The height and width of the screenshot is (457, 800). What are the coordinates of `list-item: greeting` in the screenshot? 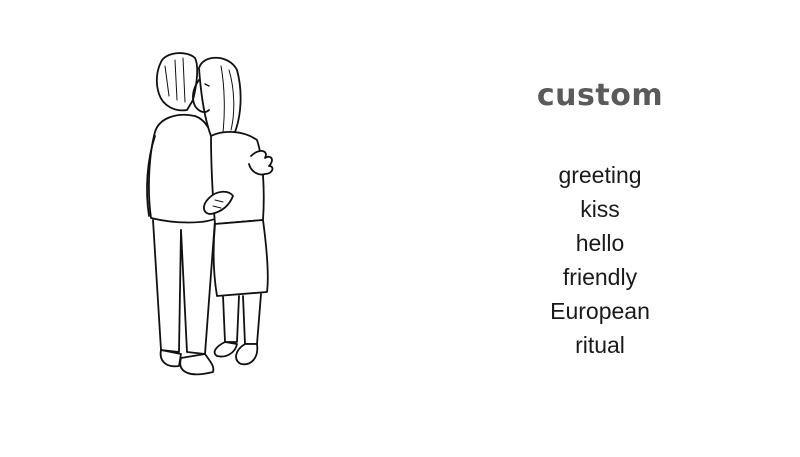 It's located at (600, 175).